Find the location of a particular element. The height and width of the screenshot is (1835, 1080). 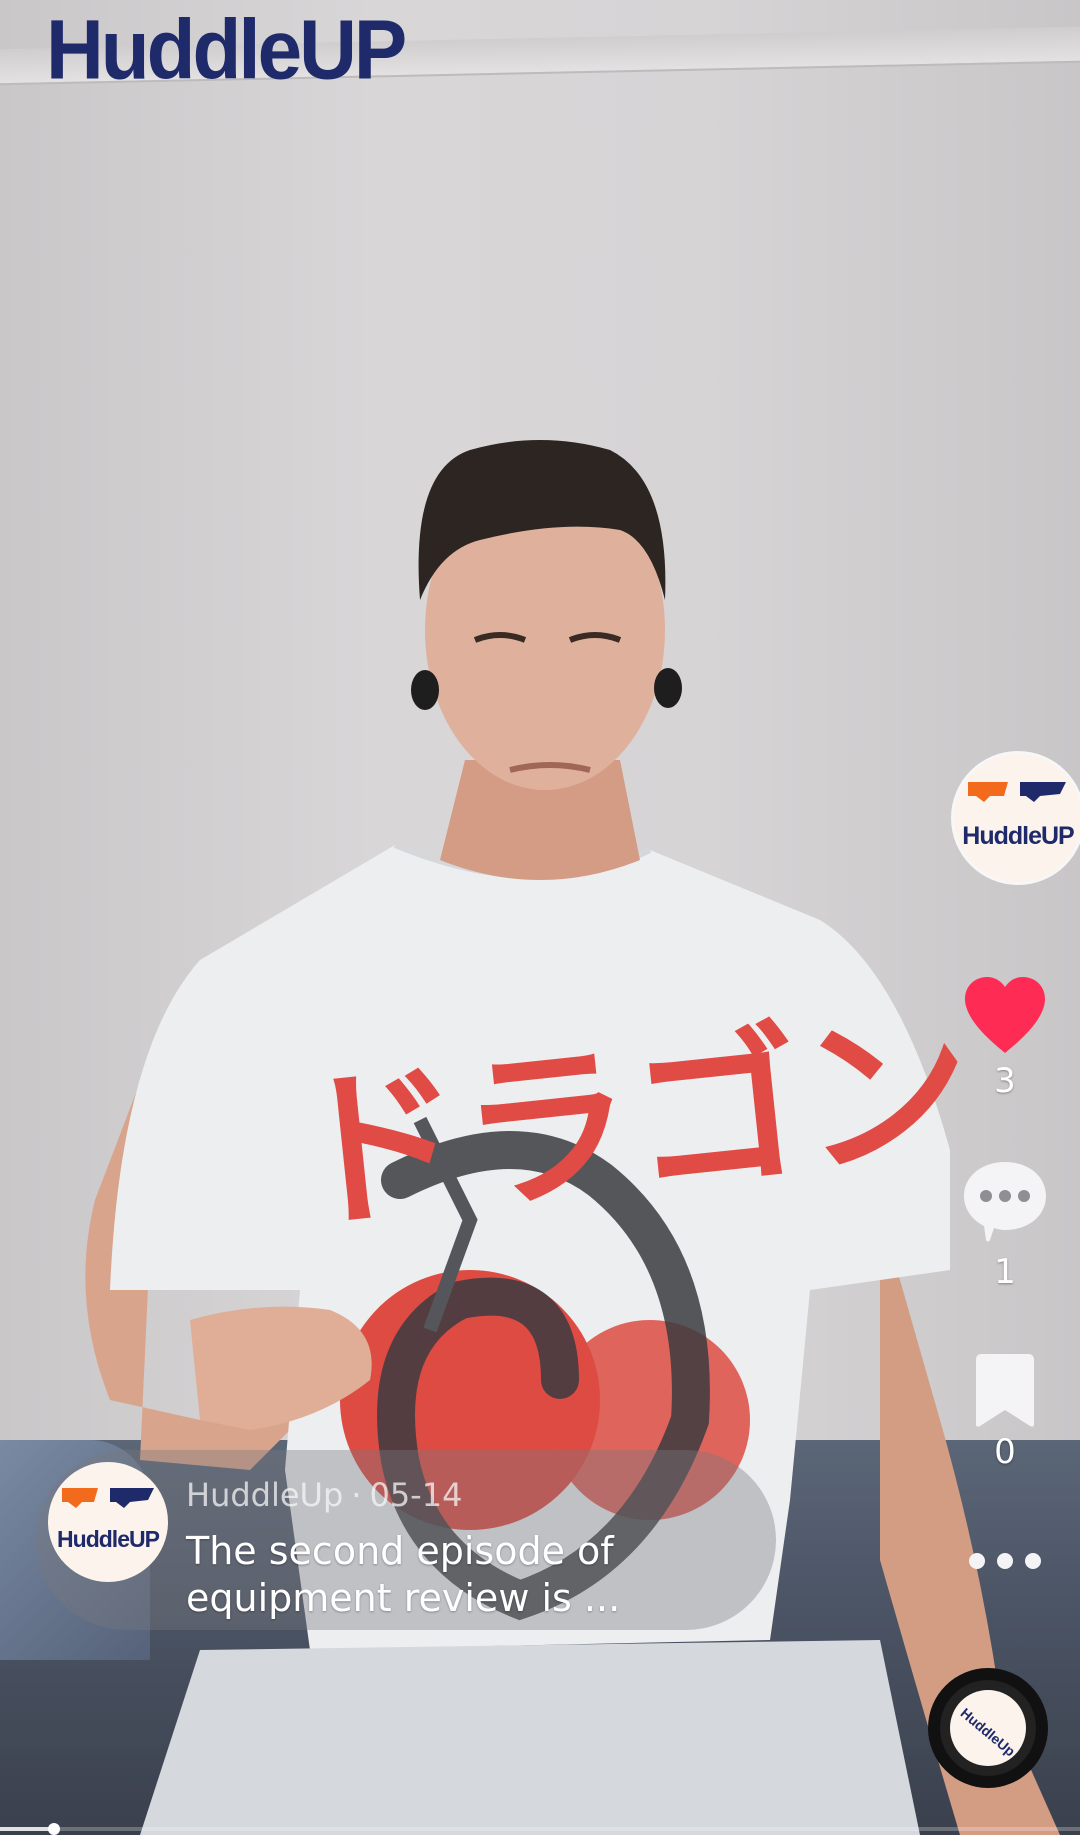

playback-progress-bar is located at coordinates (540, 1829).